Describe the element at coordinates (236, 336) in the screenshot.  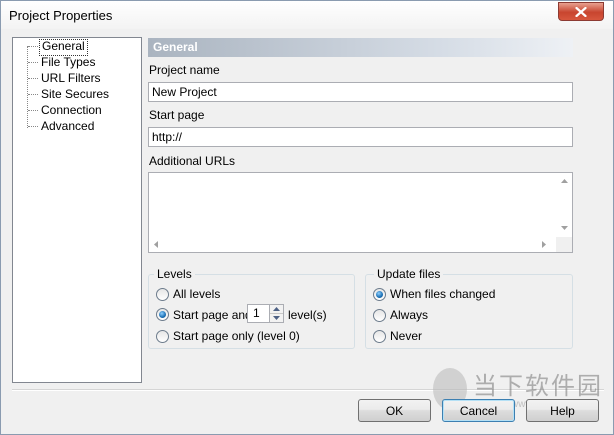
I see `radio-start-page-only-label: Start page only (level 0)` at that location.